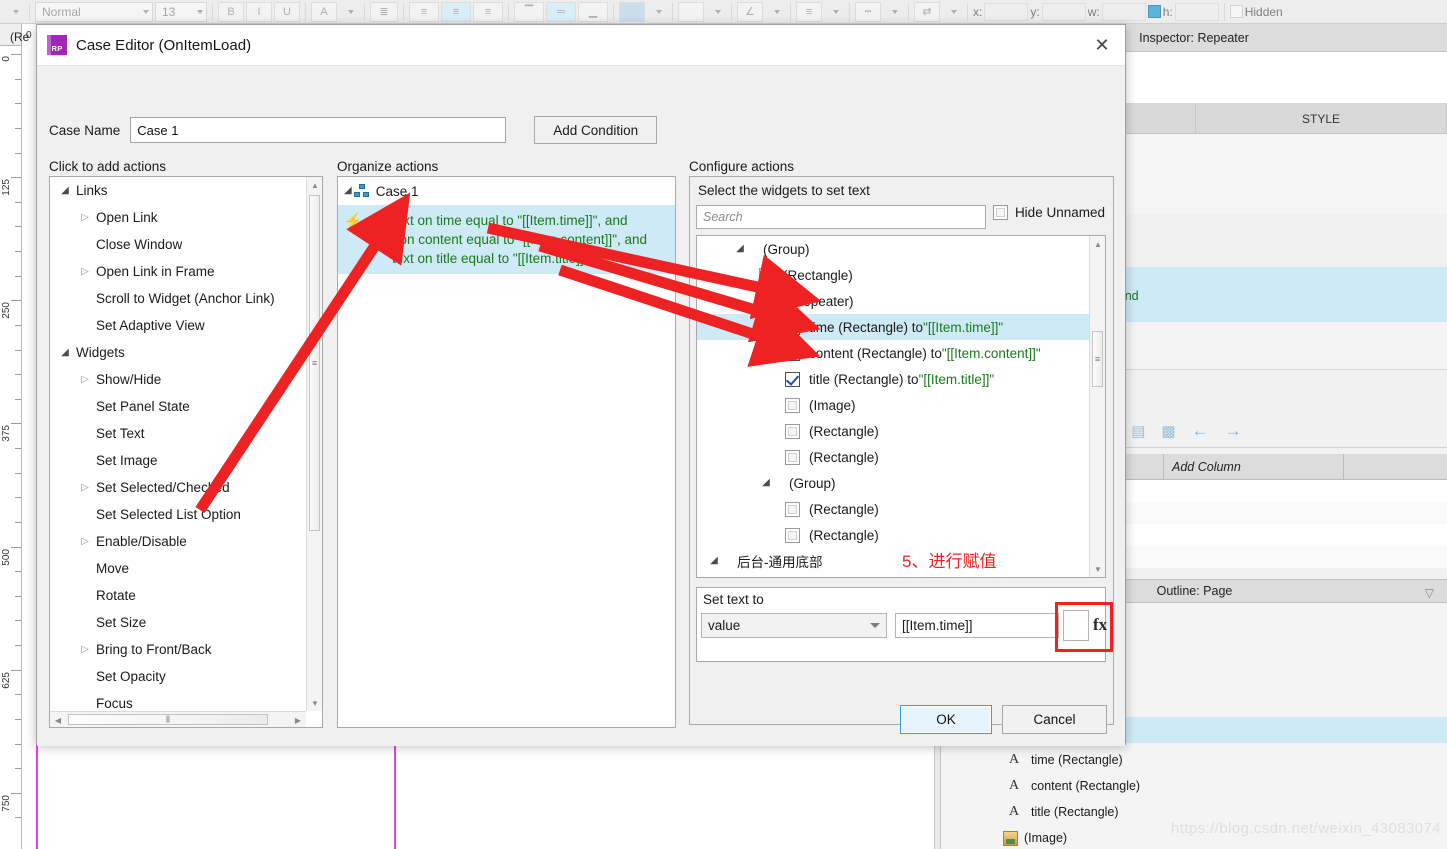  Describe the element at coordinates (927, 11) in the screenshot. I see `arrow-style-icon: ⇄` at that location.